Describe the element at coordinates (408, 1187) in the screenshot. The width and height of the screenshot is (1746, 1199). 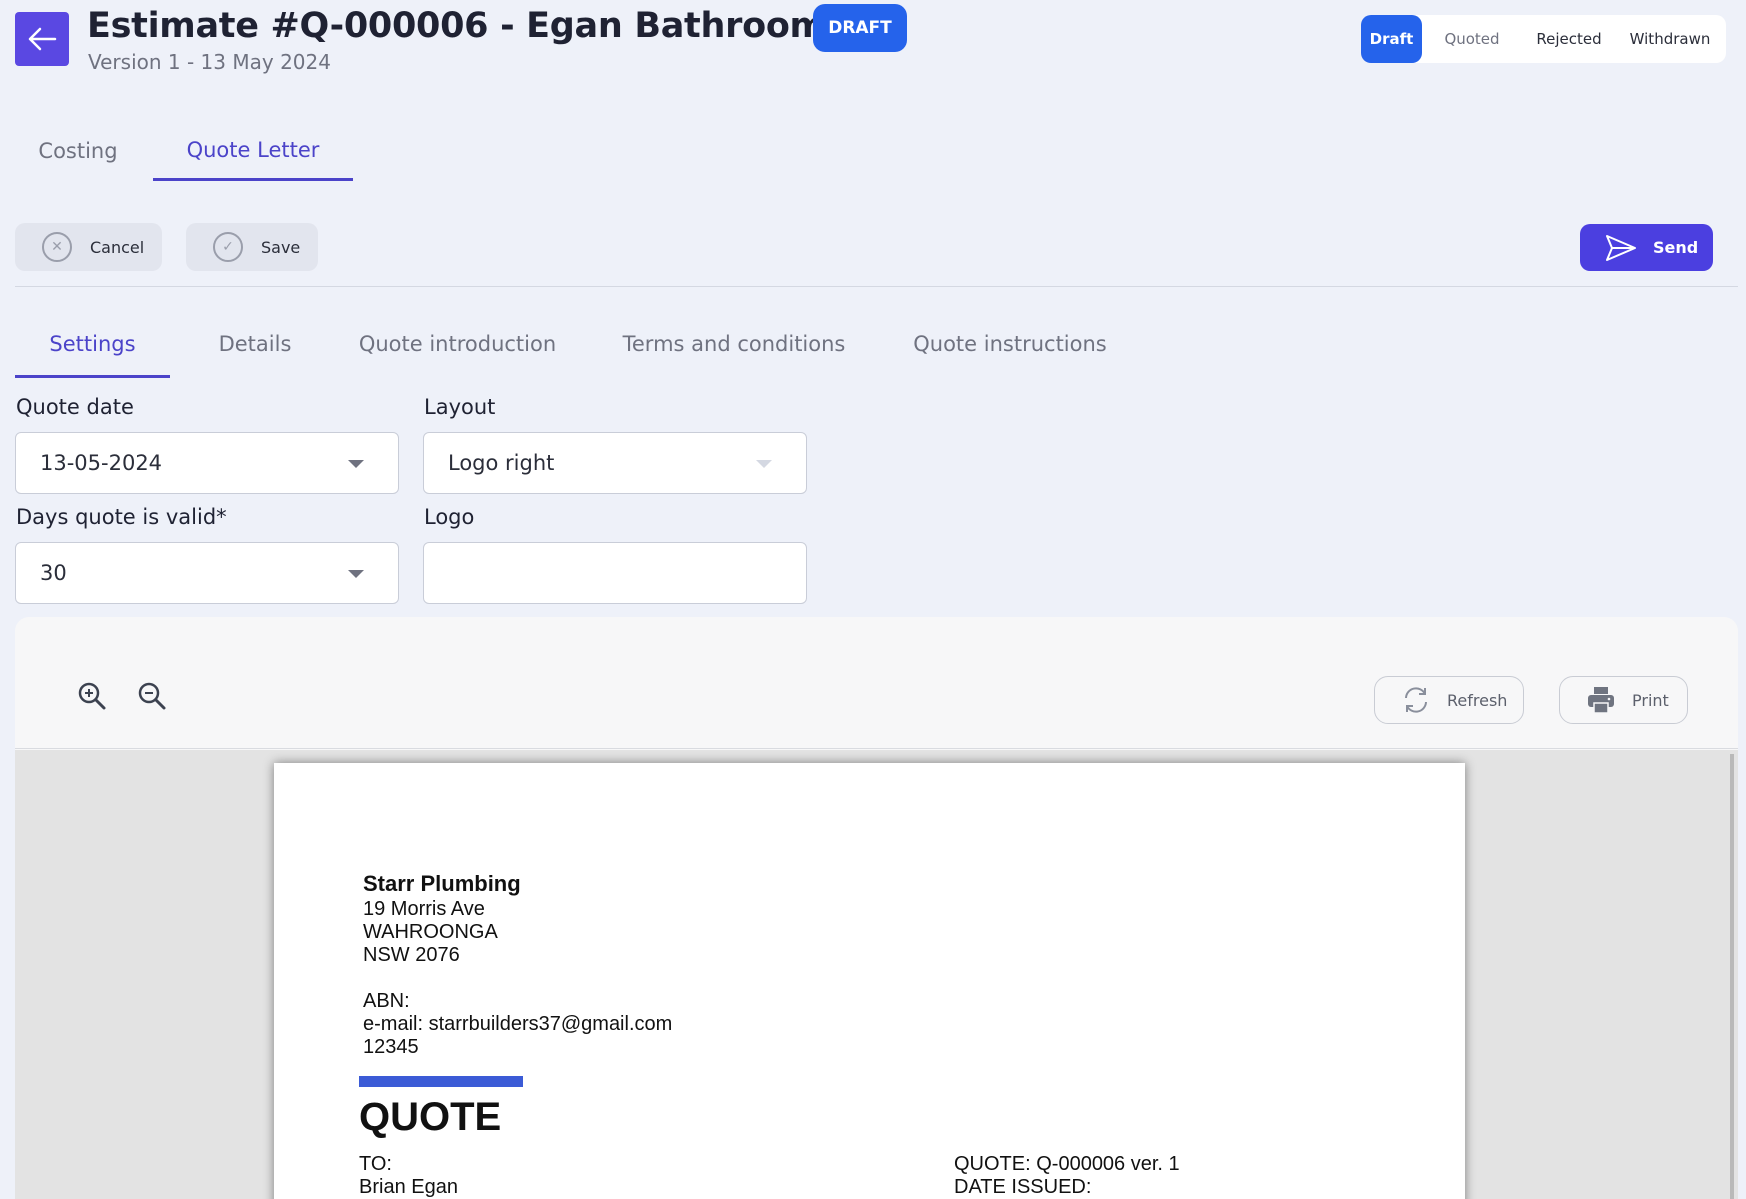
I see `client-name: Brian Egan` at that location.